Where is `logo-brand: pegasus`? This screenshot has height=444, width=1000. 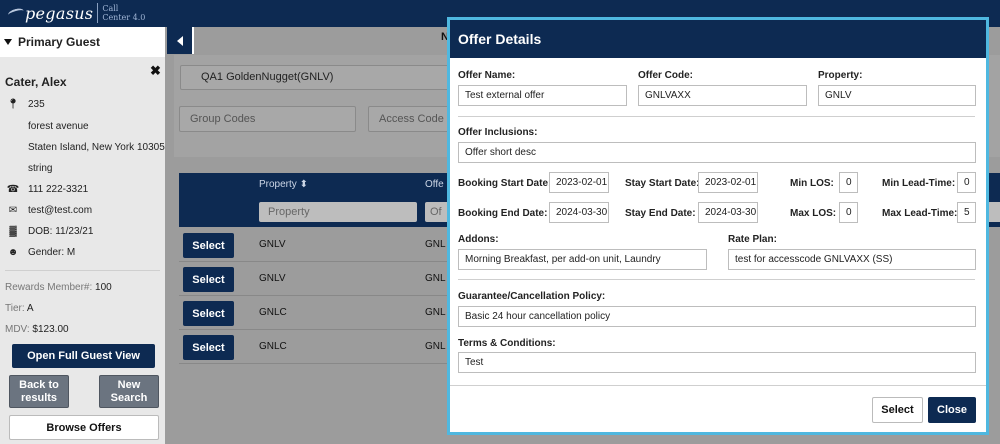
logo-brand: pegasus is located at coordinates (59, 13).